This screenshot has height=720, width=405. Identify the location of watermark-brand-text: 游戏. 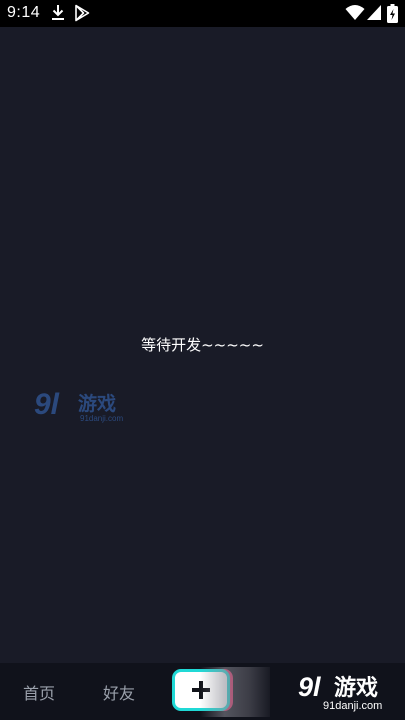
(97, 403).